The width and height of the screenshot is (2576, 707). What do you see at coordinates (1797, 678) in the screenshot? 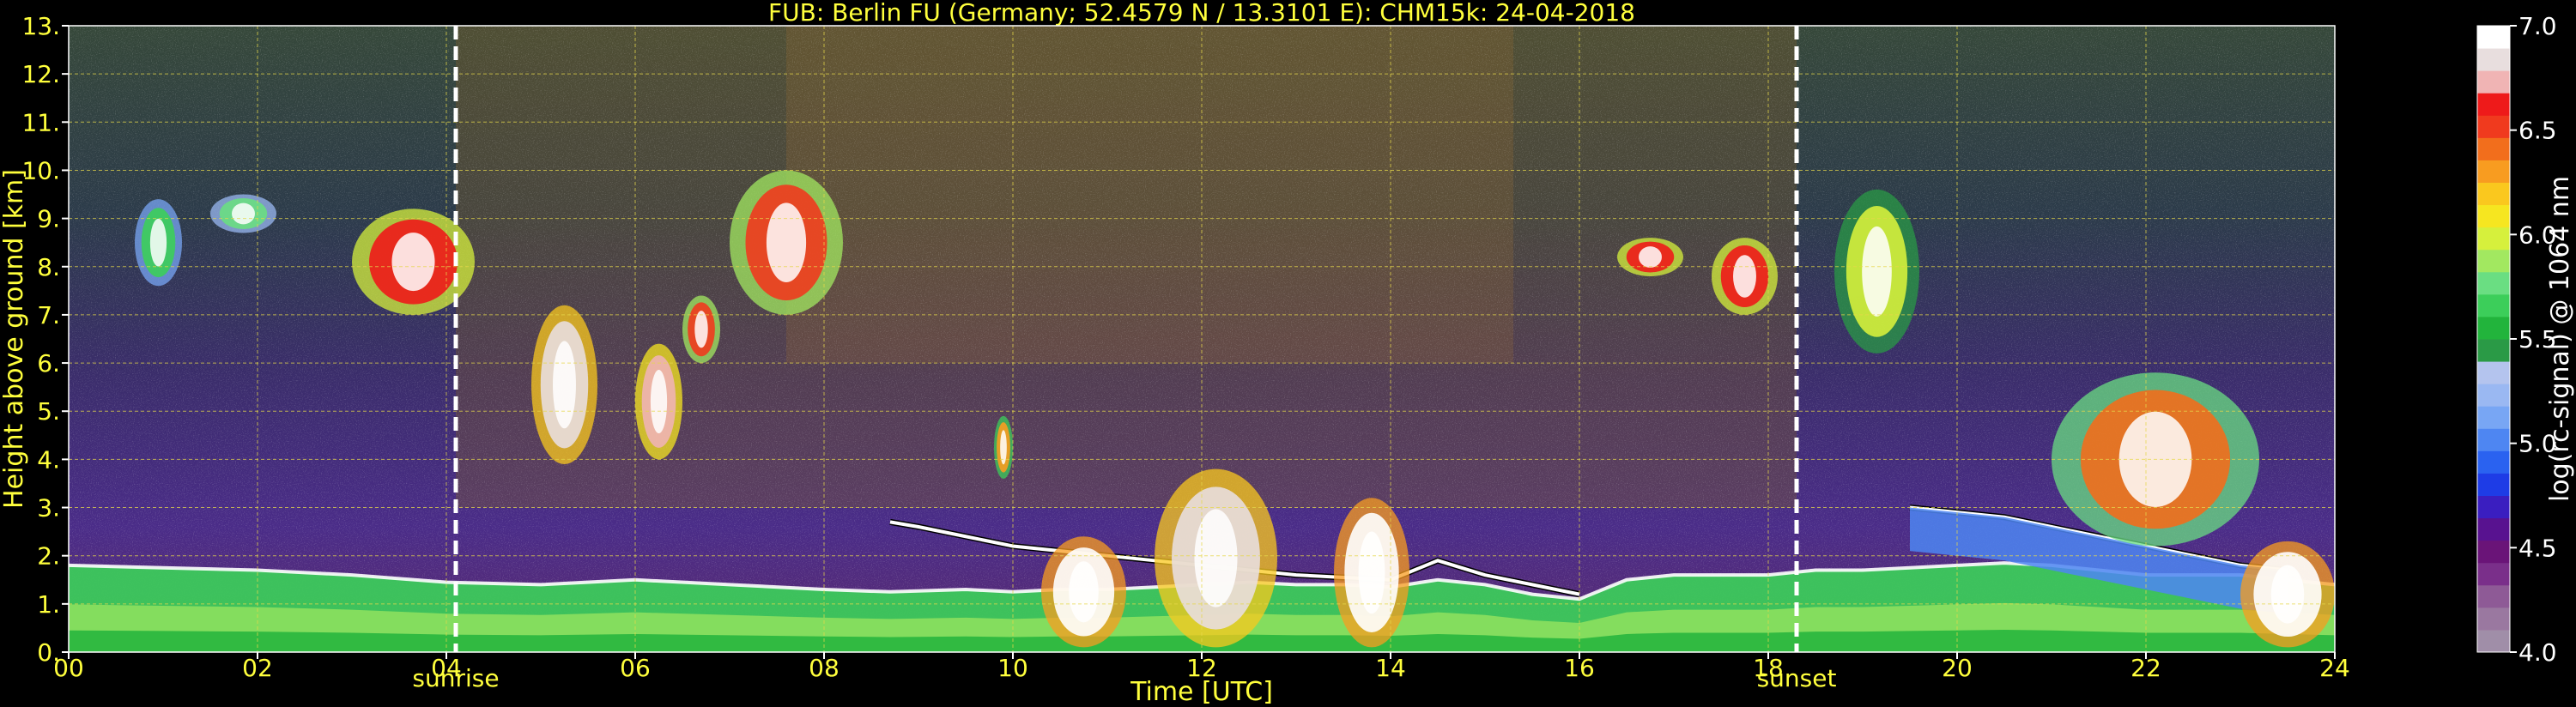
I see `sunset-label: sunset` at bounding box center [1797, 678].